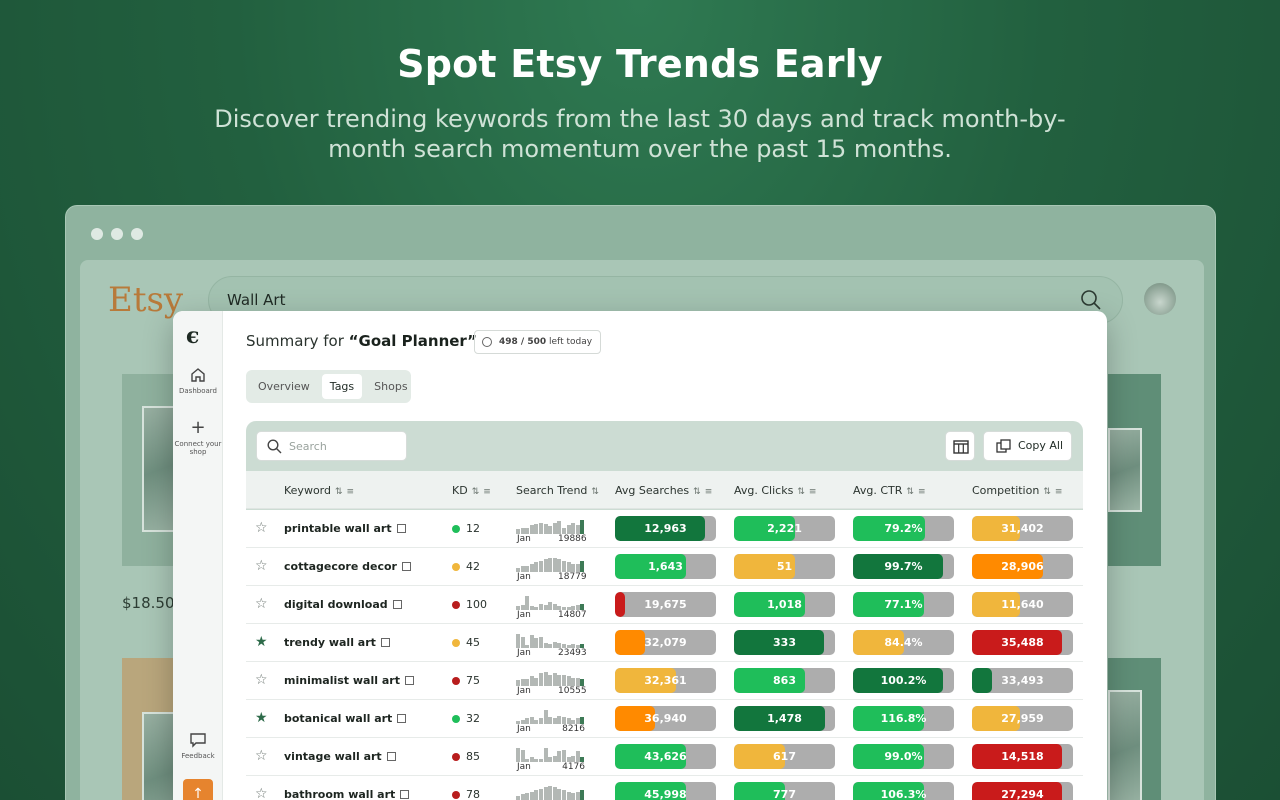 This screenshot has width=1280, height=800. Describe the element at coordinates (390, 386) in the screenshot. I see `tab-shops: Shops` at that location.